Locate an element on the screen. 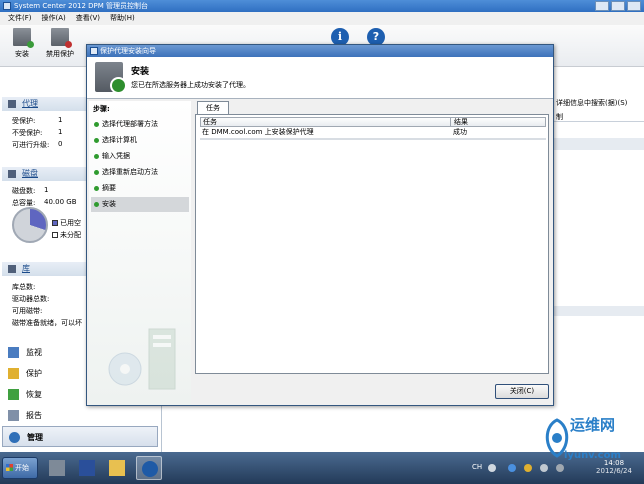  agent-icon is located at coordinates (12, 104).